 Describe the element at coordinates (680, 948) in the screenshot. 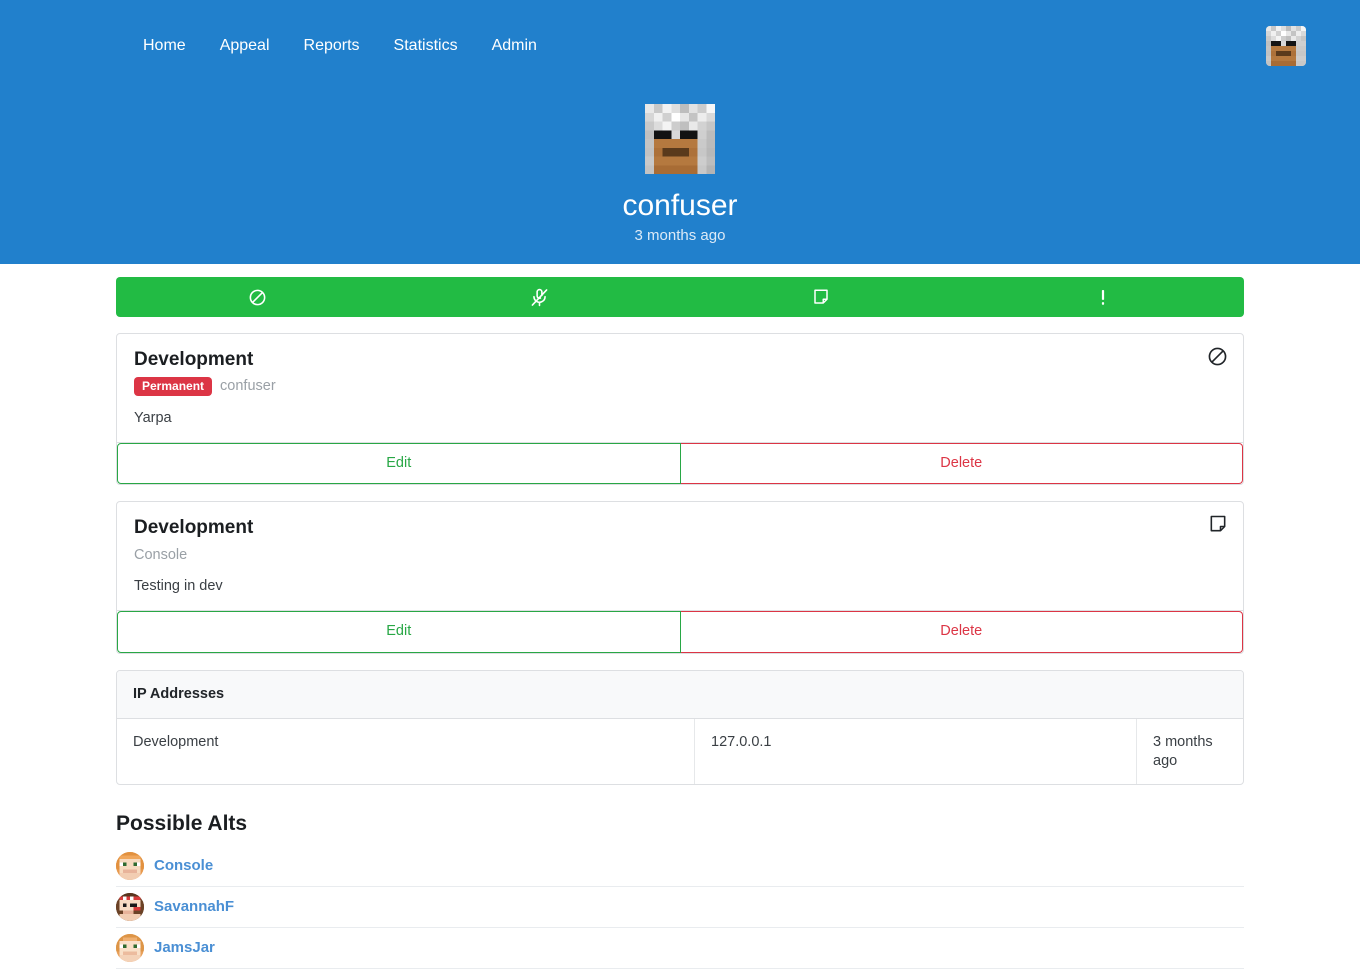

I see `list-item: JamsJar` at that location.